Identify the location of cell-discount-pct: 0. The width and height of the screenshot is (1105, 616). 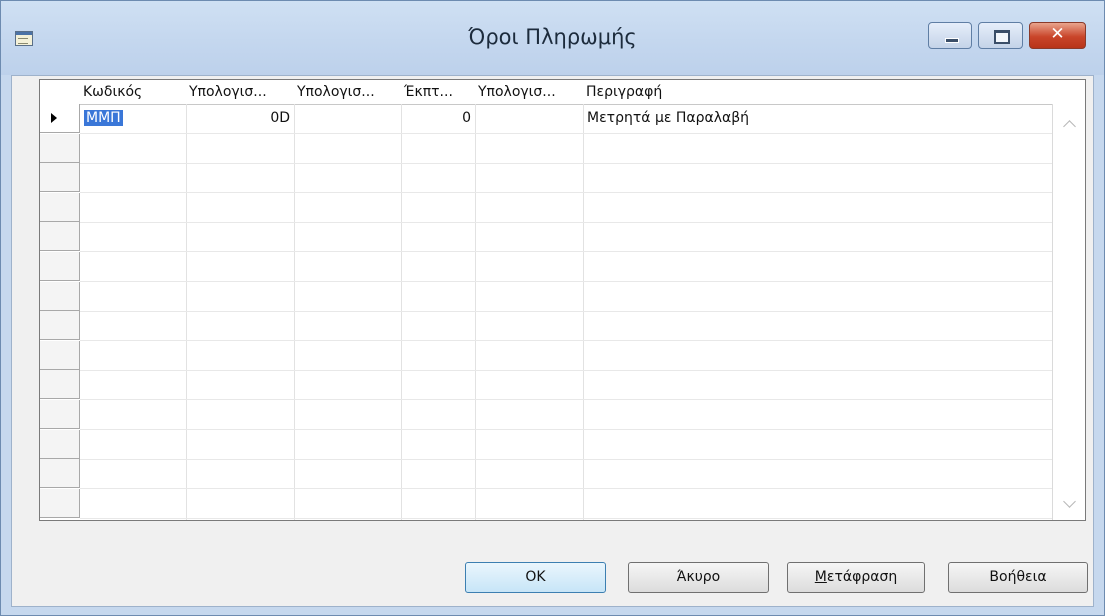
(436, 118).